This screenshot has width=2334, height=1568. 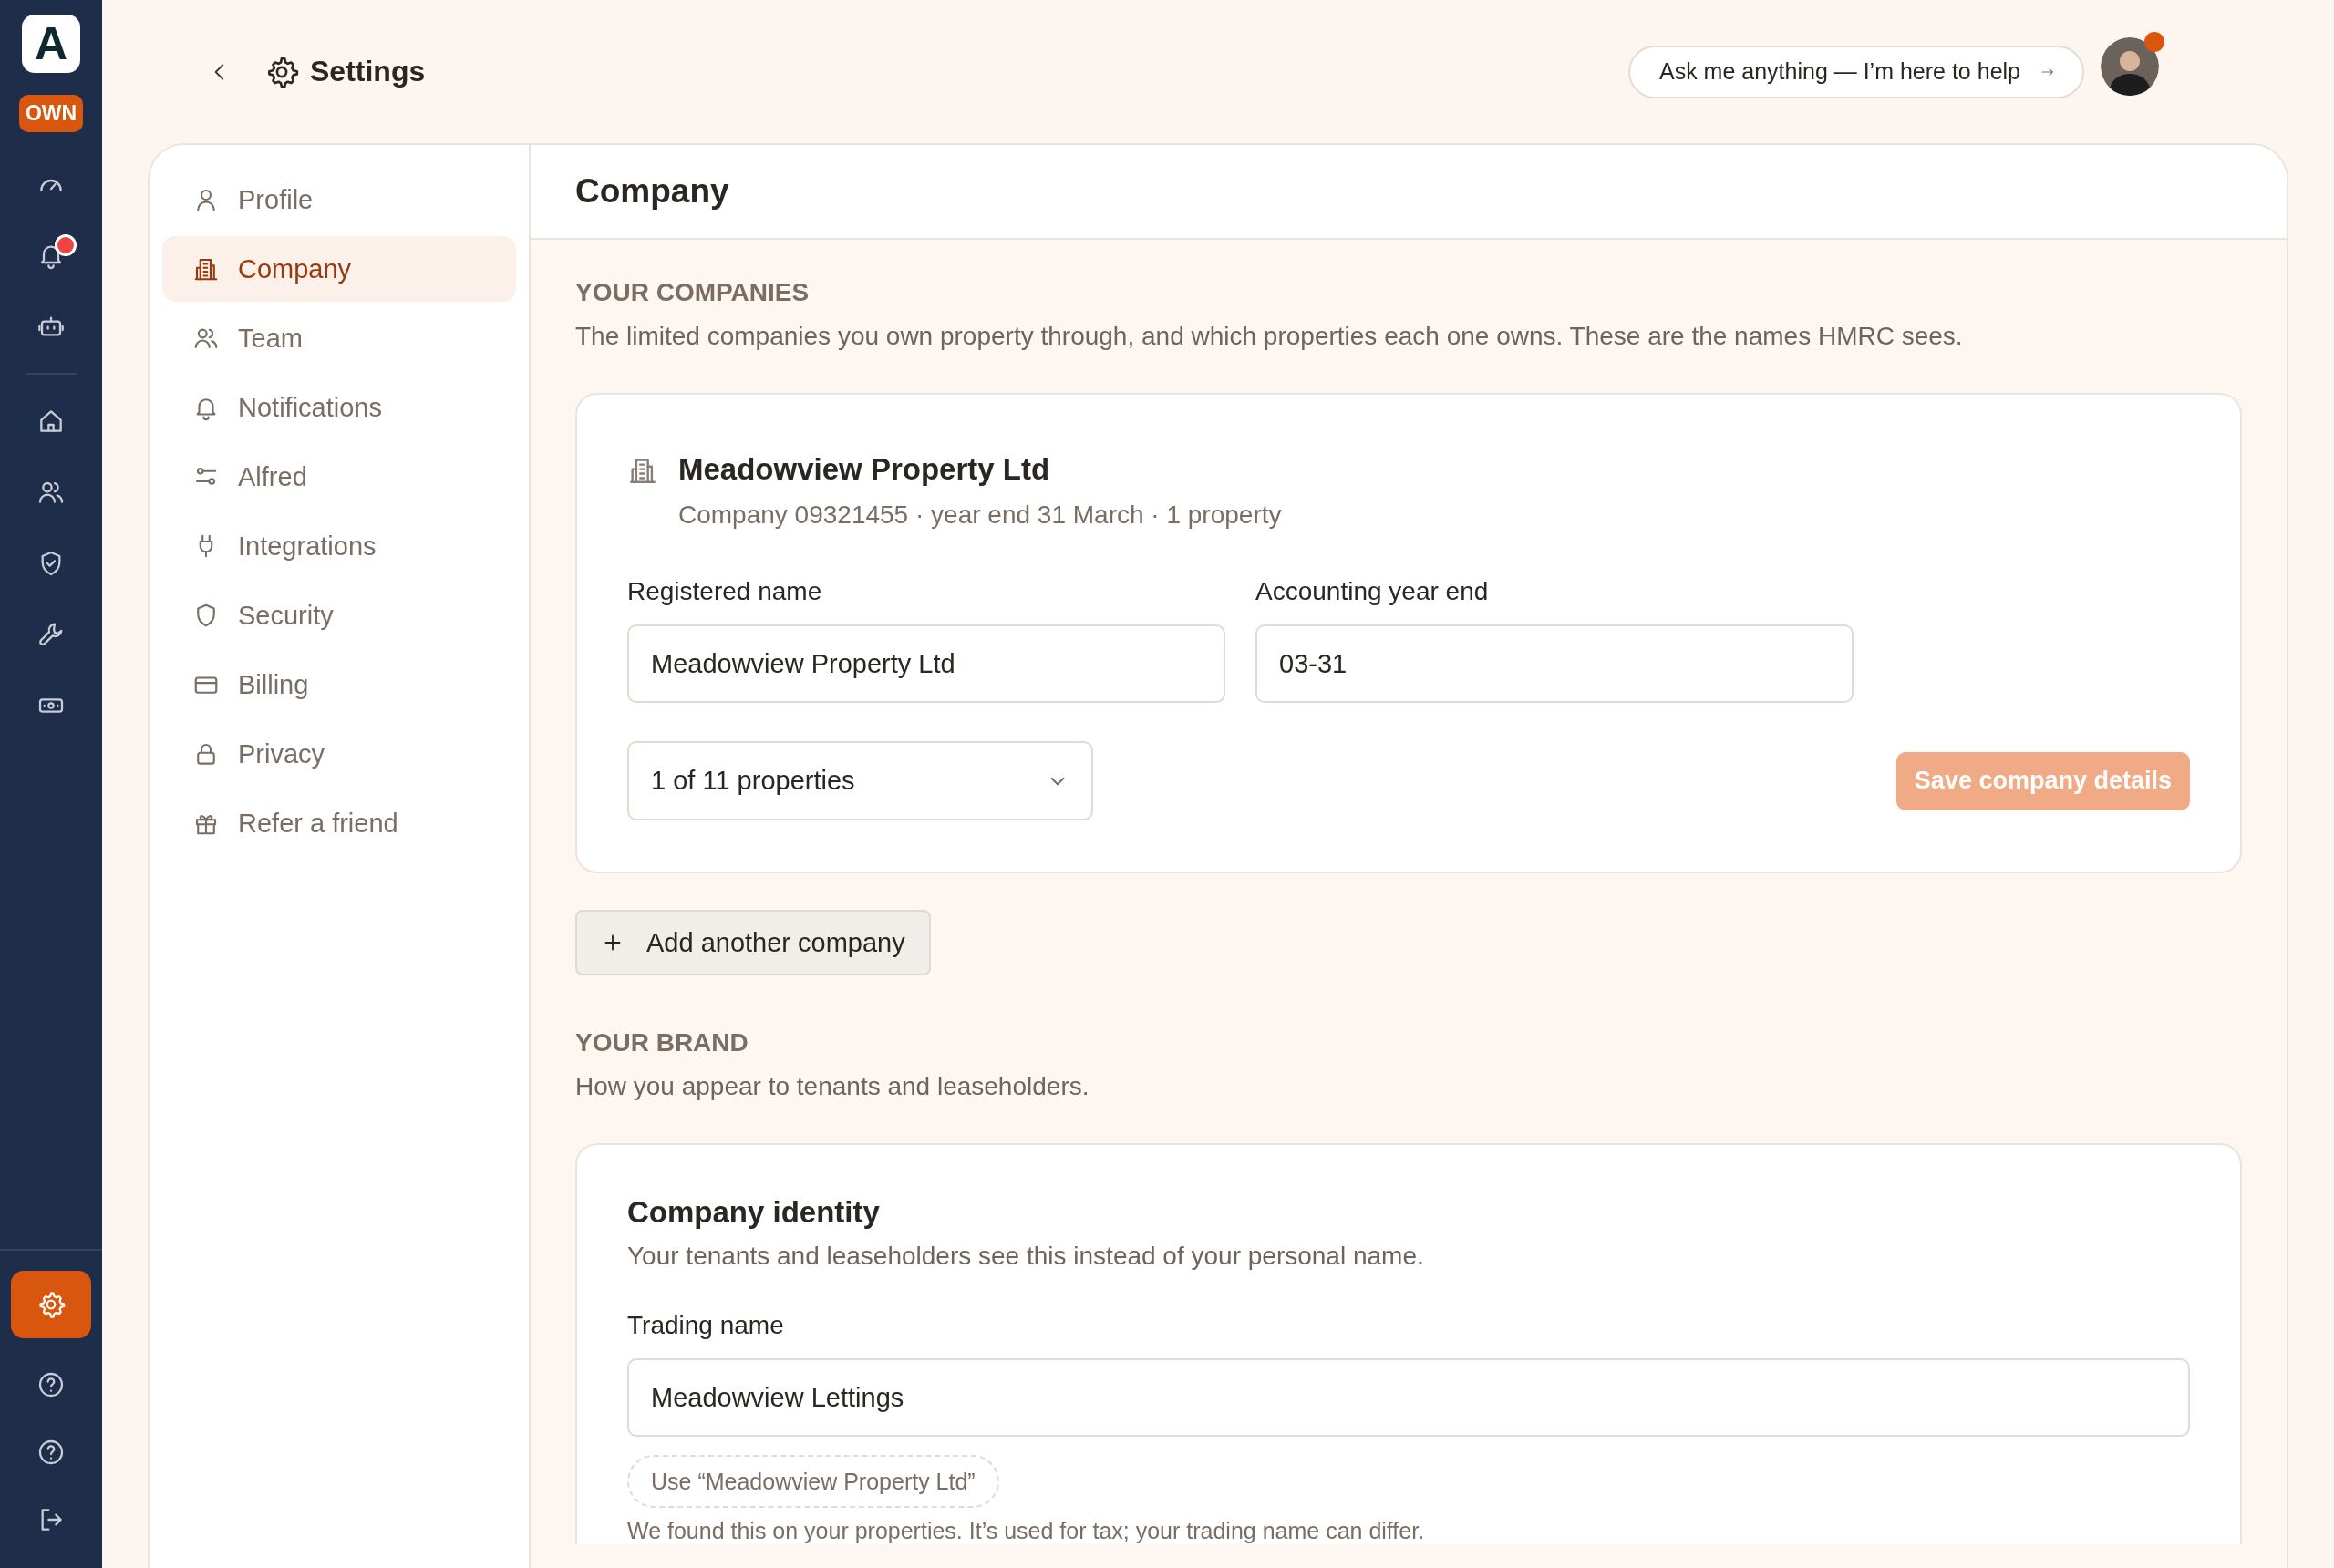 What do you see at coordinates (368, 71) in the screenshot?
I see `page-title: Settings` at bounding box center [368, 71].